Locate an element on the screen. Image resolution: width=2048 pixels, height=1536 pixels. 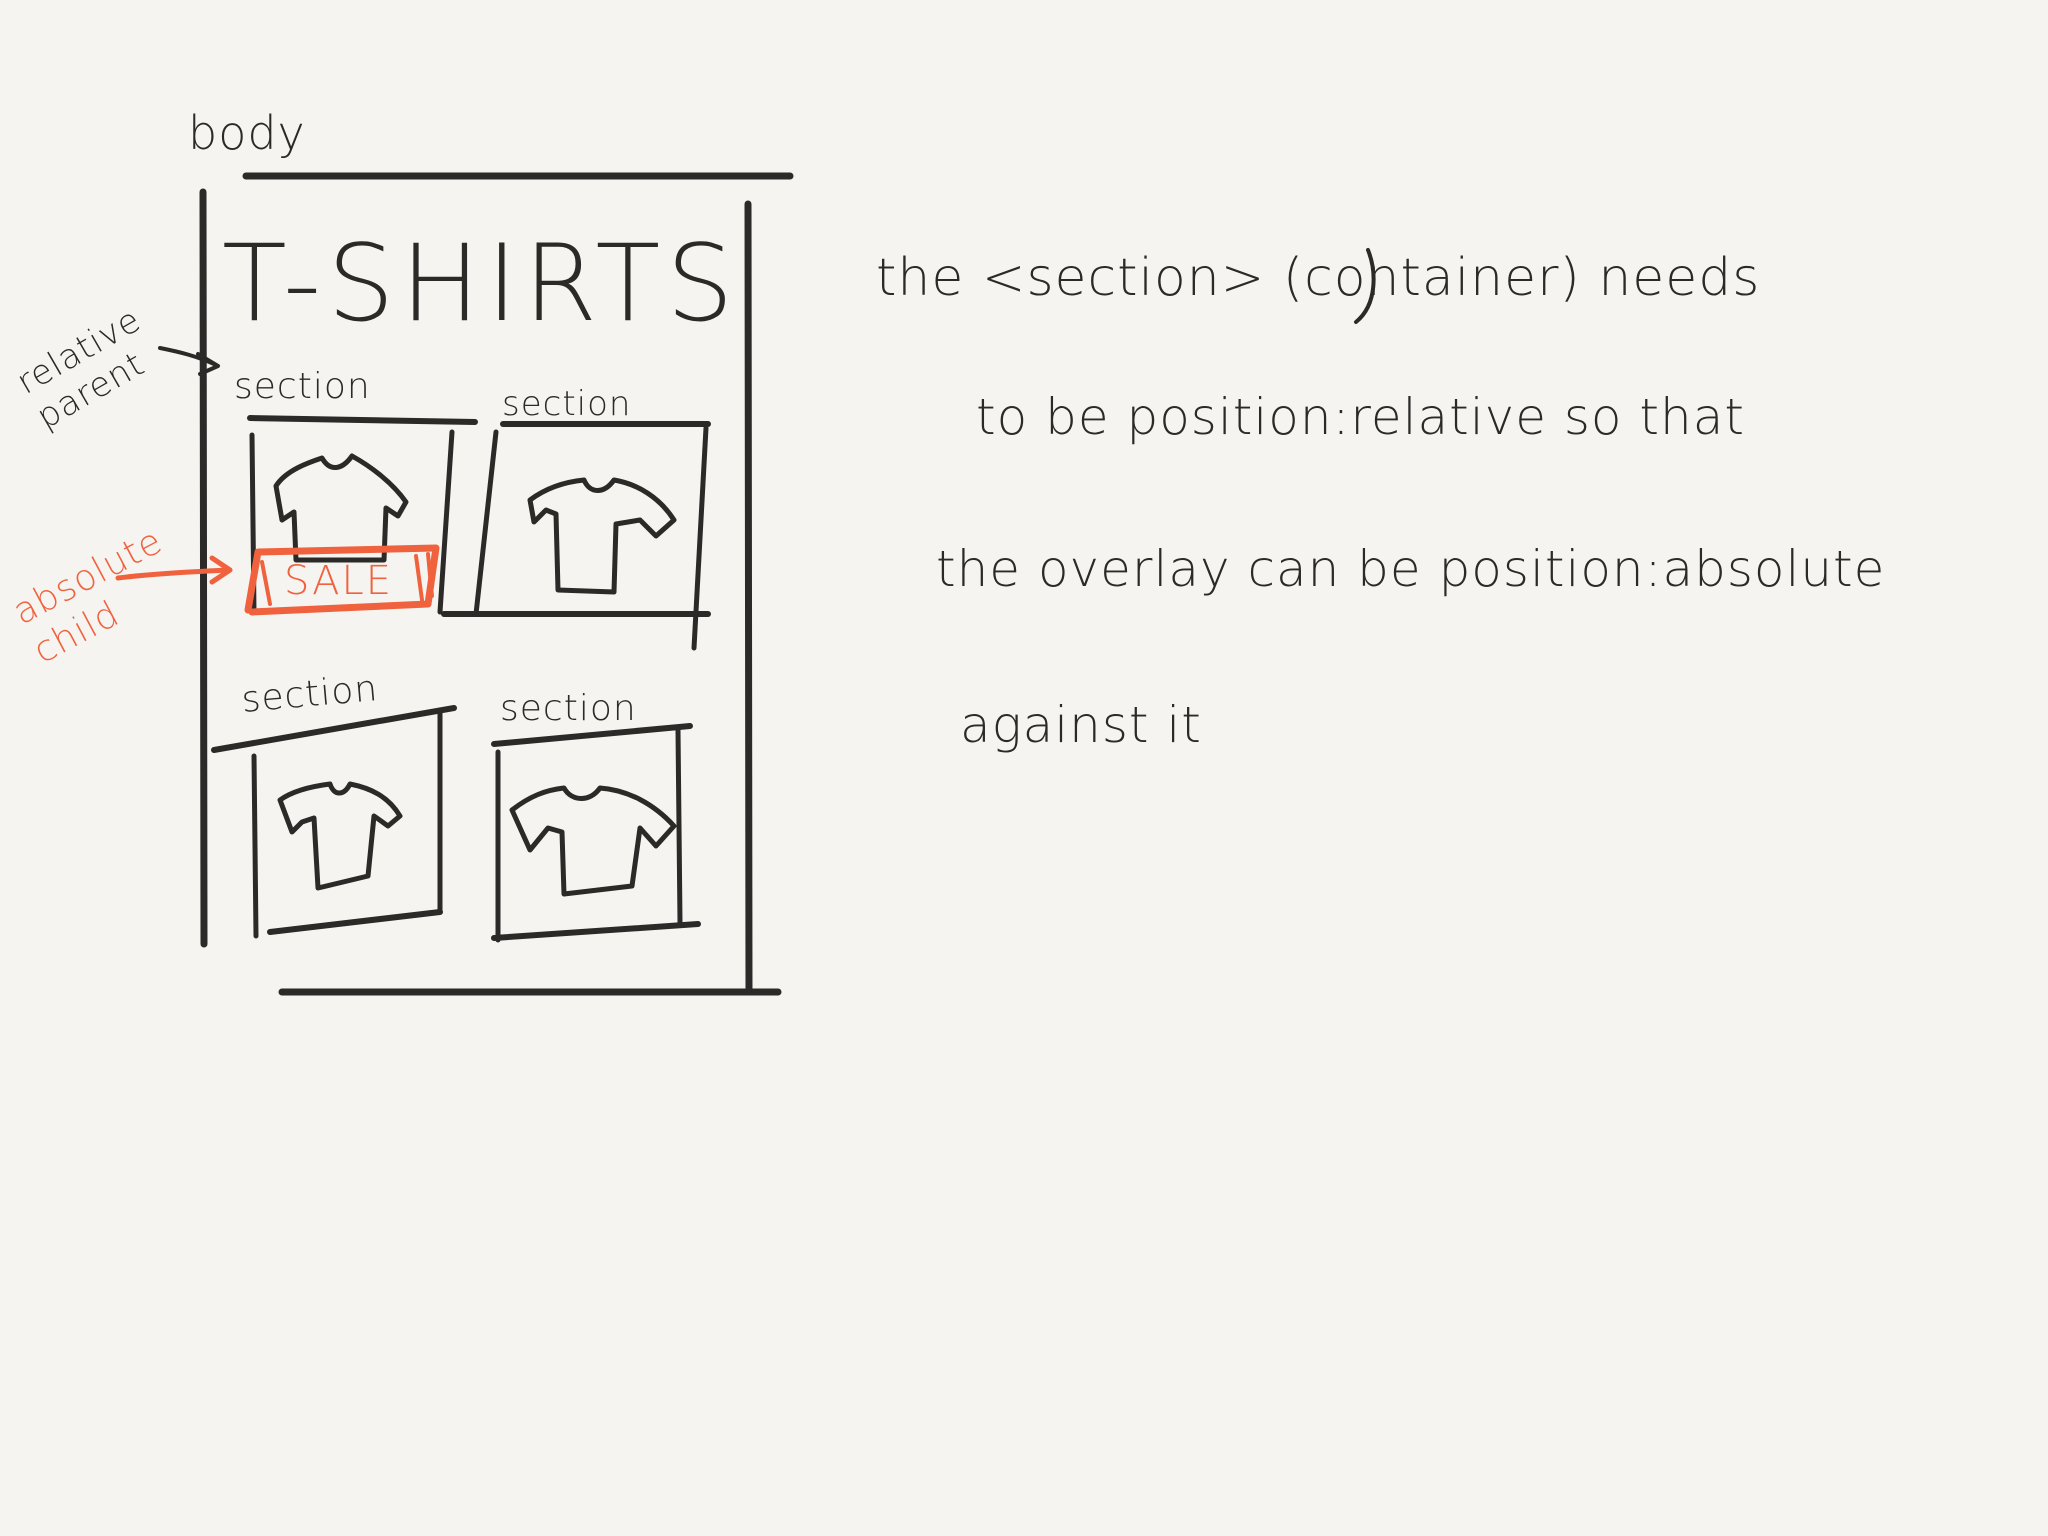
sale-label: SALE is located at coordinates (339, 581).